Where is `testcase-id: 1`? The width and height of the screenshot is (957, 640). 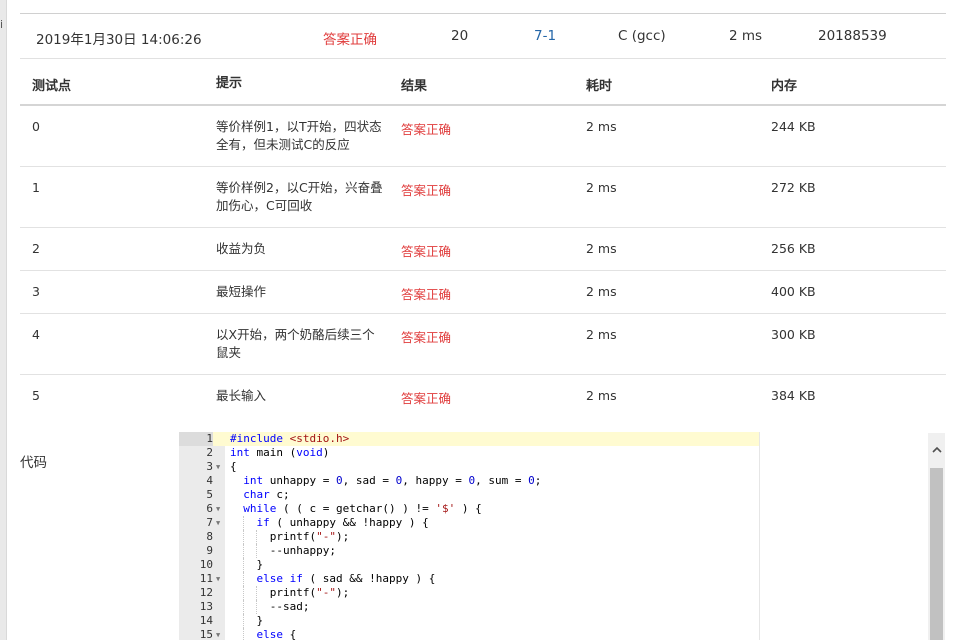
testcase-id: 1 is located at coordinates (36, 187).